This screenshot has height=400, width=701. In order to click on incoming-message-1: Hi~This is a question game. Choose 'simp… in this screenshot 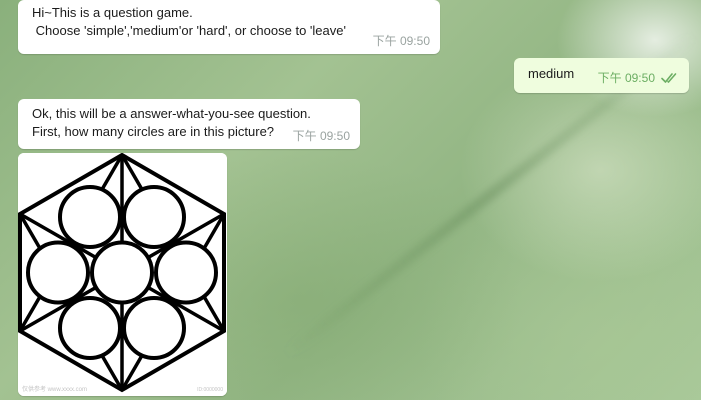, I will do `click(229, 27)`.